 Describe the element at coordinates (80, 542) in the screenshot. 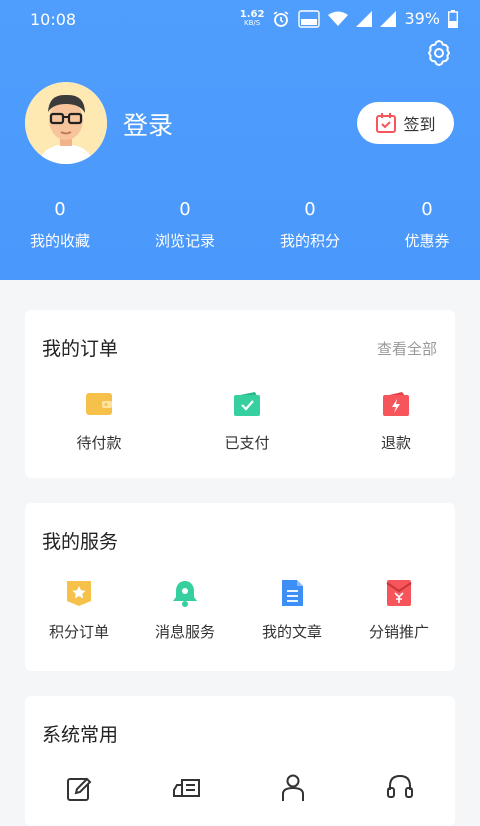

I see `services-title: 我的服务` at that location.